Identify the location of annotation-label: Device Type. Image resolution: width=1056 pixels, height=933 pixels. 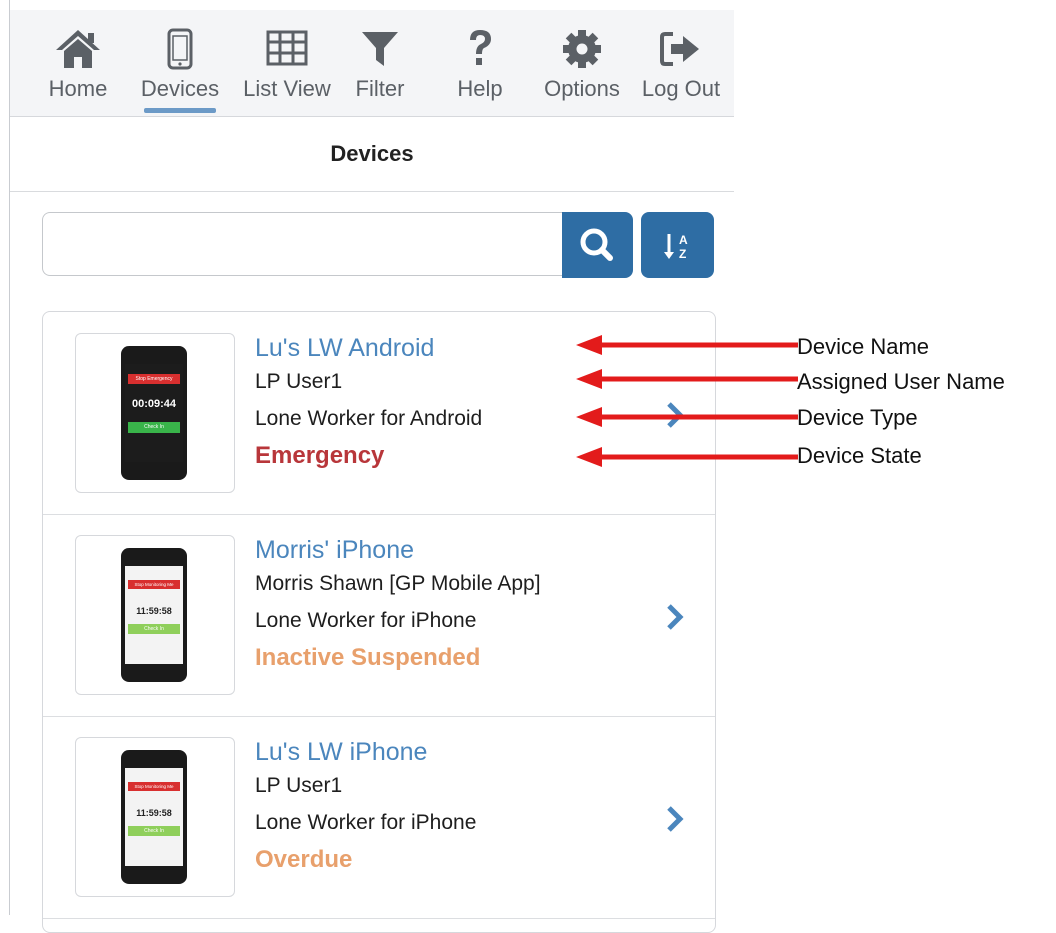
(857, 417).